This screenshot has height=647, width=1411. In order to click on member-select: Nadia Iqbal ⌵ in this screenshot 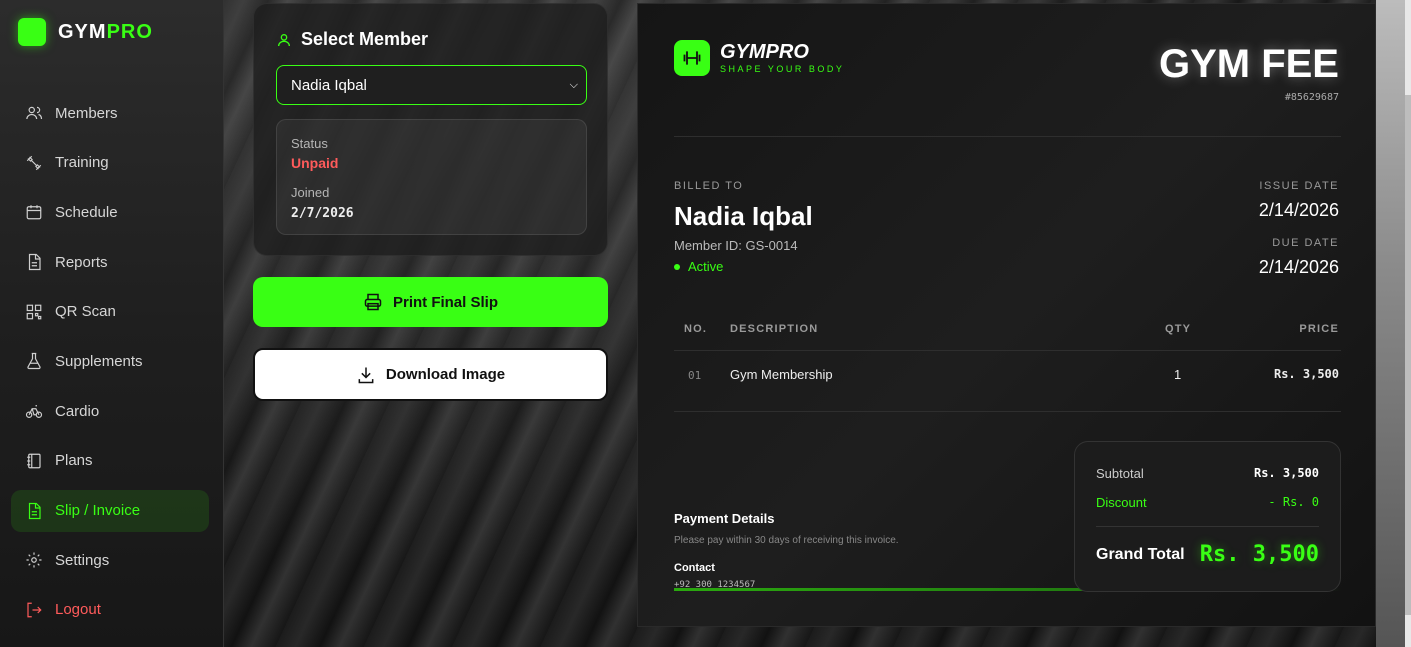, I will do `click(431, 85)`.